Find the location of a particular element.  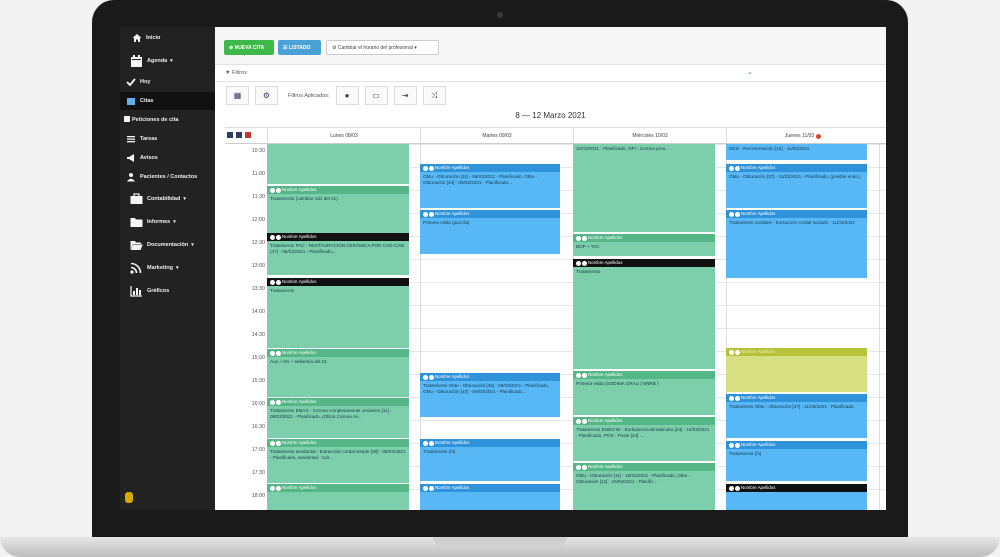

user-icon: ● is located at coordinates (347, 95).